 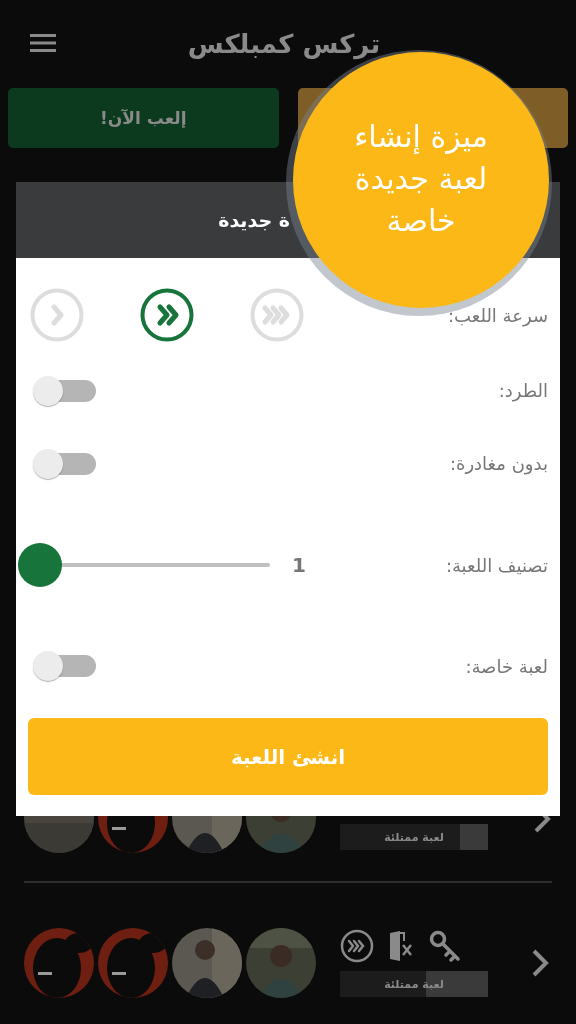 What do you see at coordinates (40, 565) in the screenshot?
I see `slider-thumb` at bounding box center [40, 565].